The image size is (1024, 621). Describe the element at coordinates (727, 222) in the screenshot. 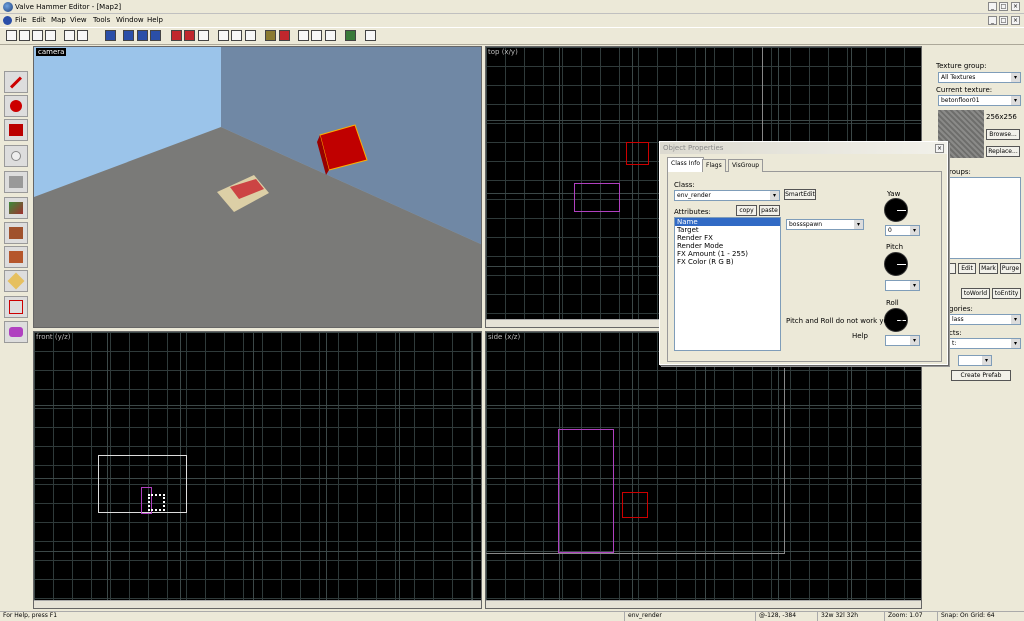

I see `attribute-item: Name` at that location.